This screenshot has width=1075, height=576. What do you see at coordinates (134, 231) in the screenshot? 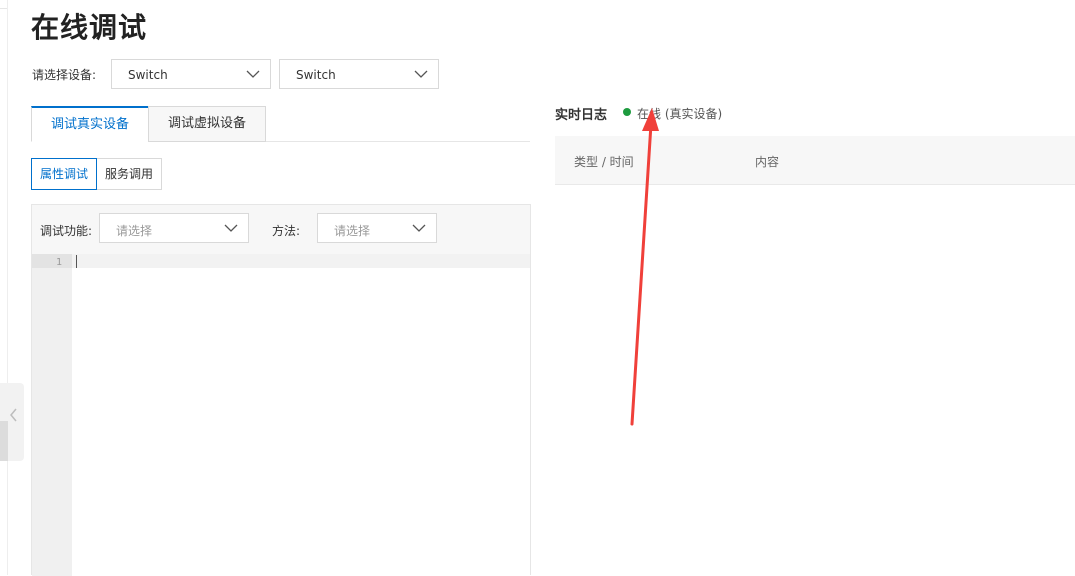
I see `function-select-placeholder: 请选择` at bounding box center [134, 231].